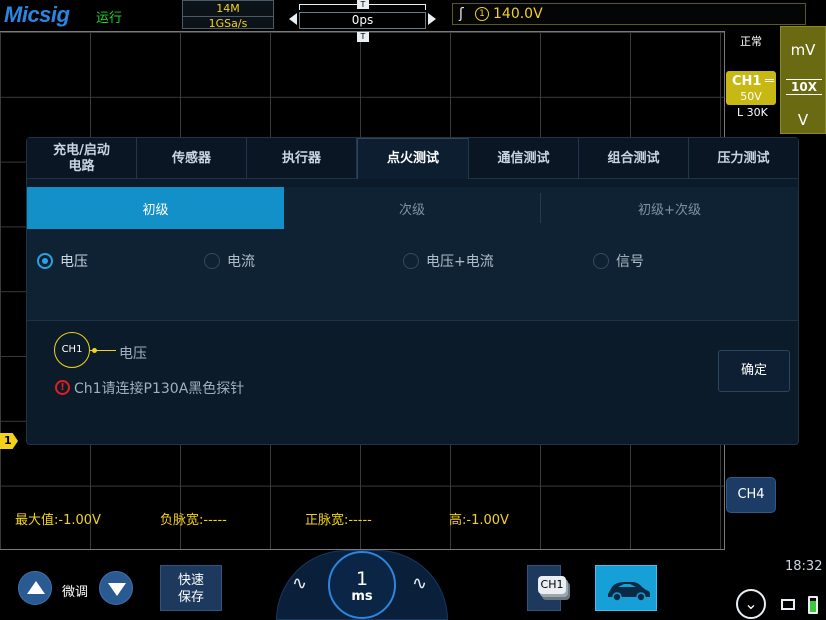 The height and width of the screenshot is (620, 826). What do you see at coordinates (479, 520) in the screenshot?
I see `measurement-high: 高:-1.00V` at bounding box center [479, 520].